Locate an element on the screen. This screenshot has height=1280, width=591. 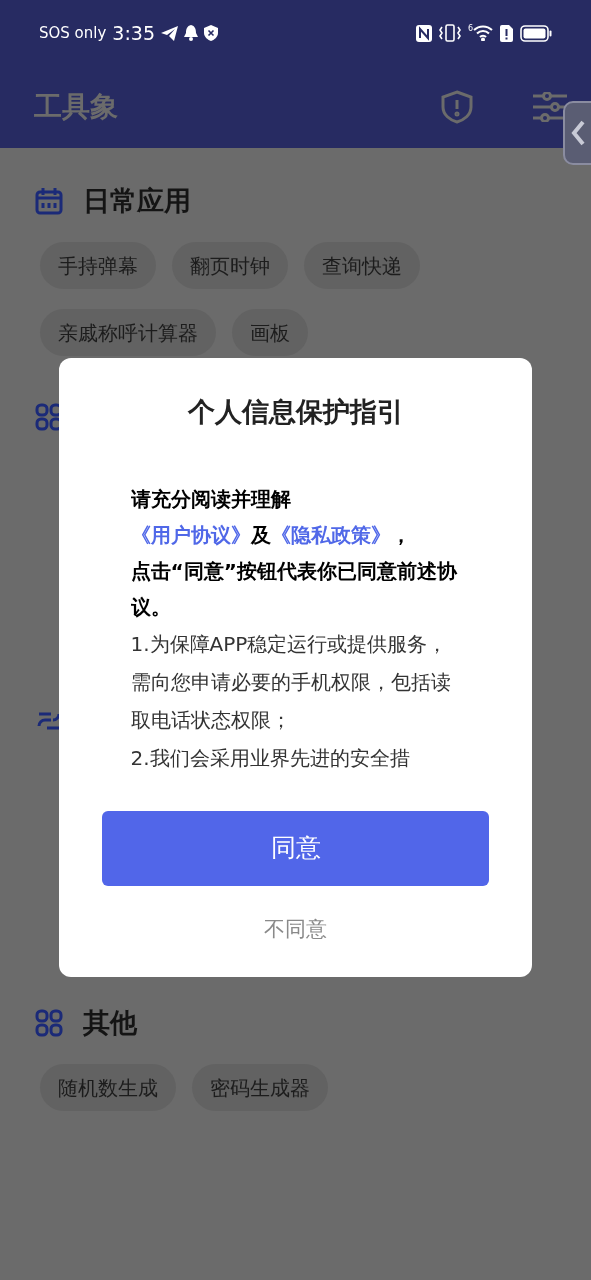
vibrate-icon is located at coordinates (449, 33).